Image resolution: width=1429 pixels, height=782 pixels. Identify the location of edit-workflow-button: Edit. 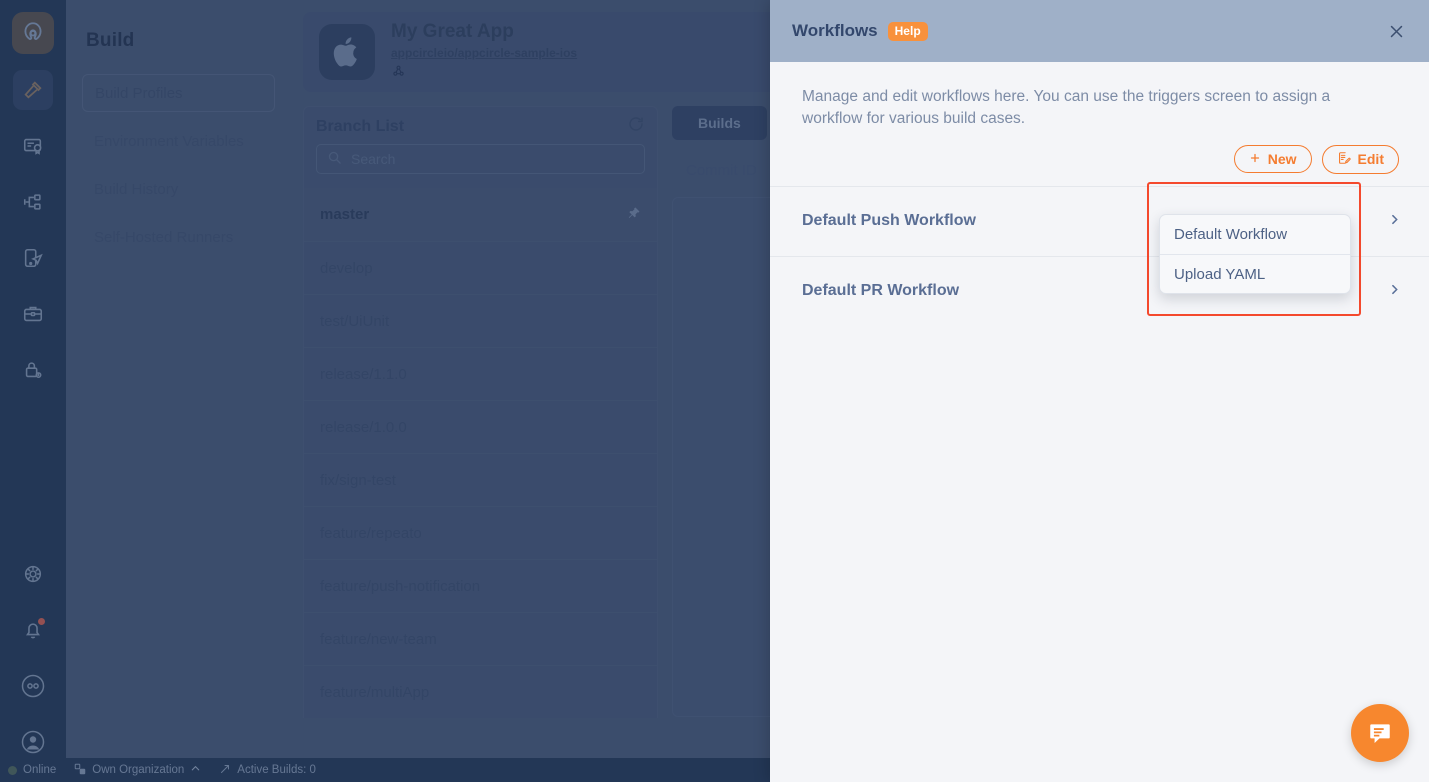
(1360, 159).